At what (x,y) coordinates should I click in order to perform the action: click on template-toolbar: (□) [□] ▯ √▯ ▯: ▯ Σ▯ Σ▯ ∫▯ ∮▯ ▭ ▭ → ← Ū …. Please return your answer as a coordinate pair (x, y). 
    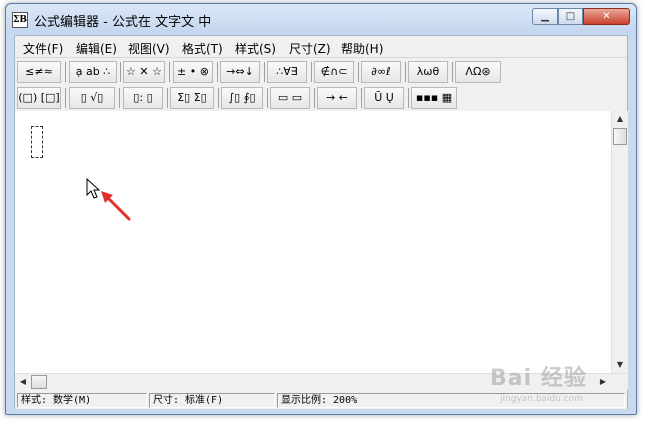
    Looking at the image, I should click on (260, 98).